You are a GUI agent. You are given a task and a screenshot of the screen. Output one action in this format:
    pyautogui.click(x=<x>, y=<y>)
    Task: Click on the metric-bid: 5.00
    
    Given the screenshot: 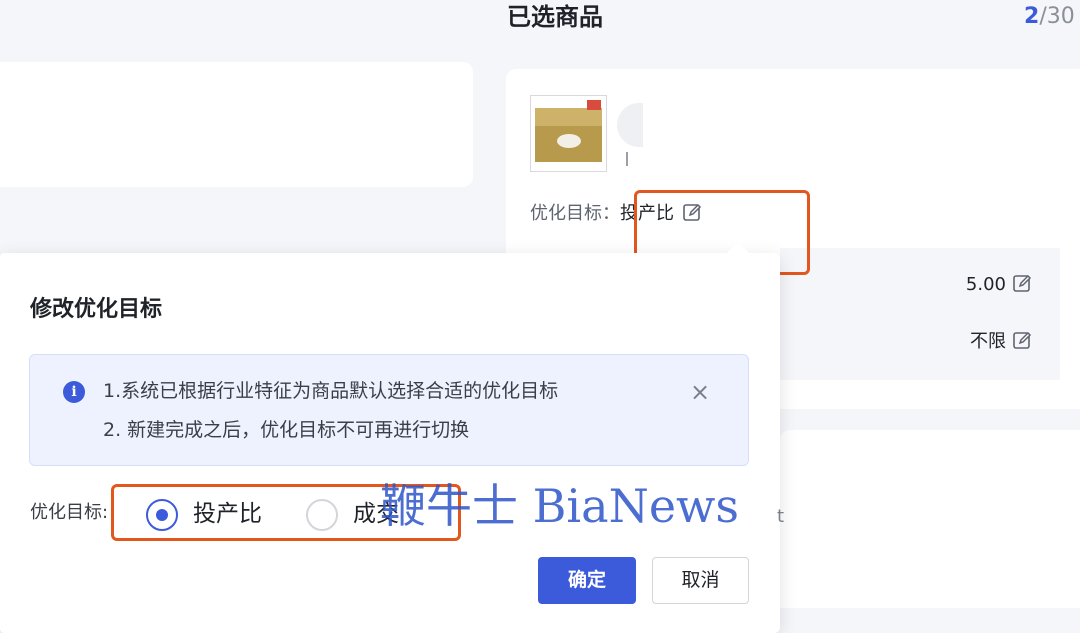 What is the action you would take?
    pyautogui.click(x=999, y=285)
    